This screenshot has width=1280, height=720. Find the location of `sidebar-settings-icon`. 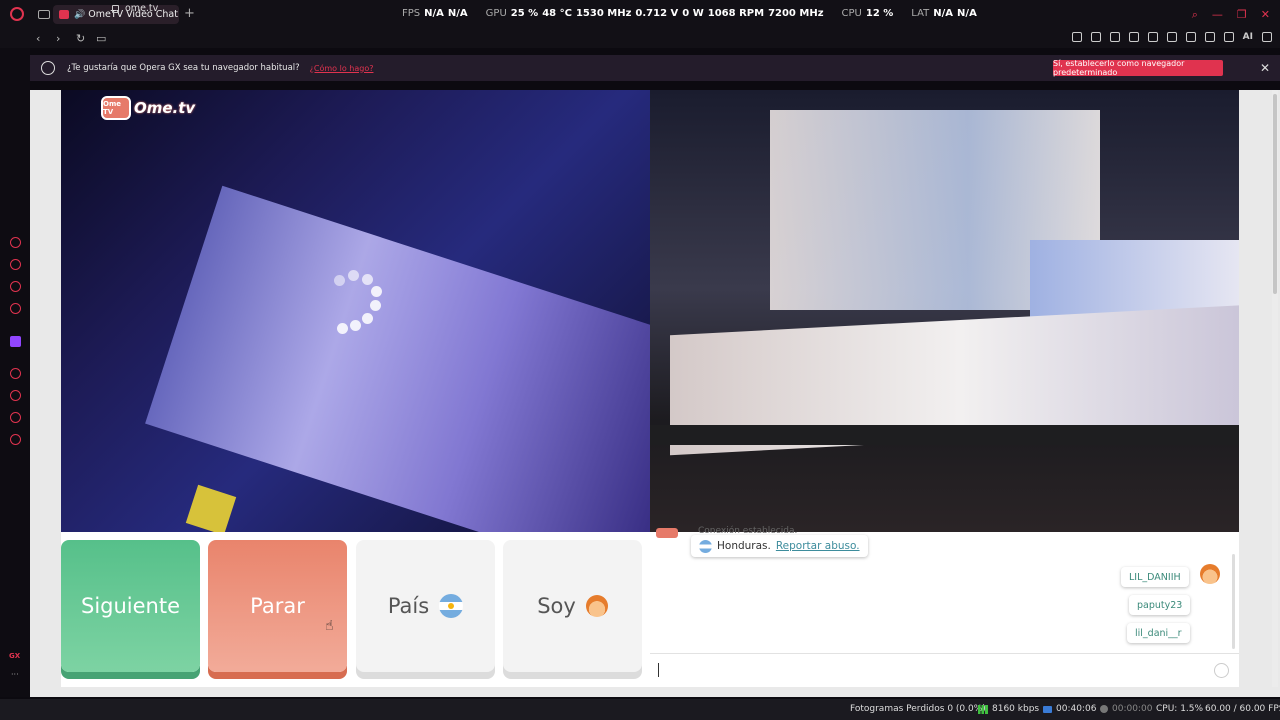

sidebar-settings-icon is located at coordinates (15, 439).